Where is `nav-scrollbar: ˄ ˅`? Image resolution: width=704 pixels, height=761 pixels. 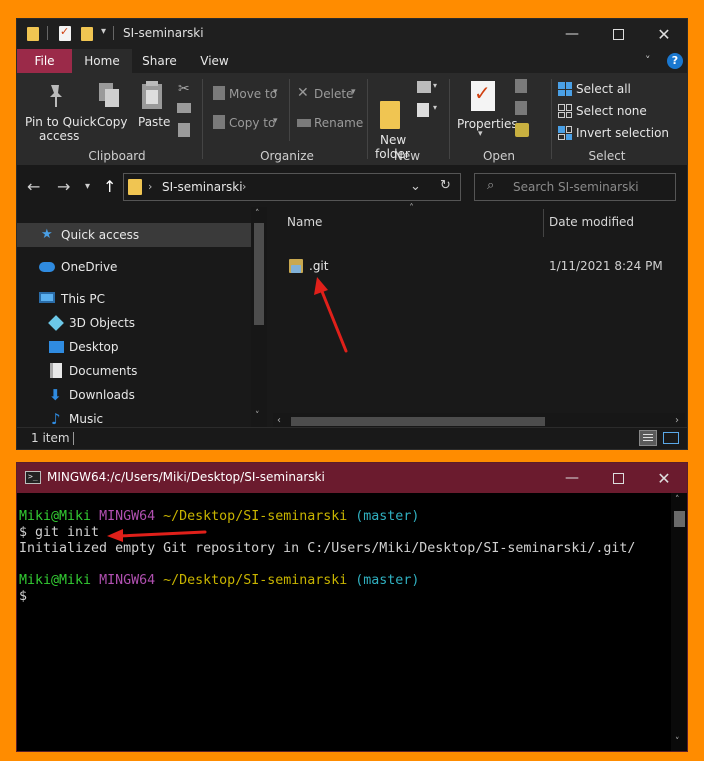
nav-scrollbar: ˄ ˅ is located at coordinates (259, 317).